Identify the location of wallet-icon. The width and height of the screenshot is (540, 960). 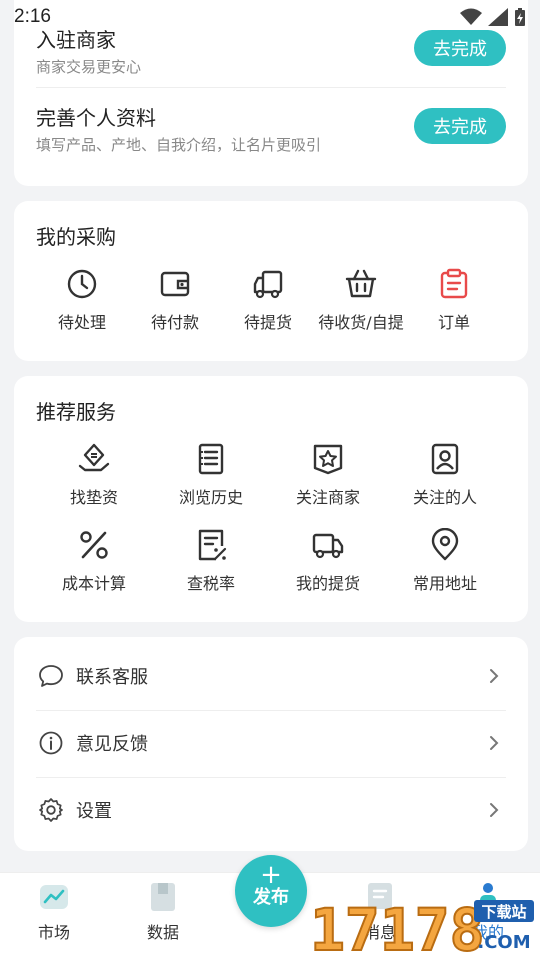
(175, 284).